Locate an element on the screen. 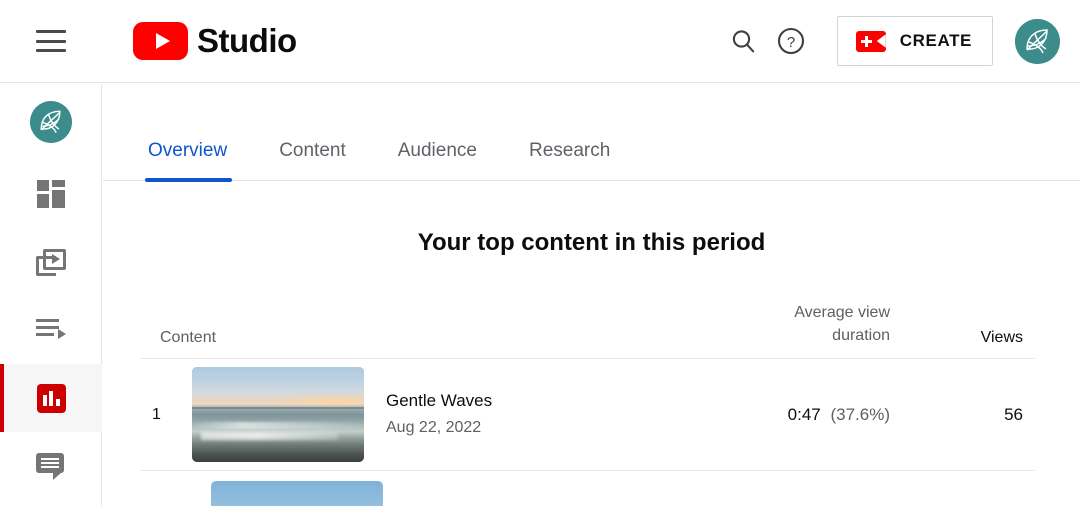  table-row is located at coordinates (587, 488).